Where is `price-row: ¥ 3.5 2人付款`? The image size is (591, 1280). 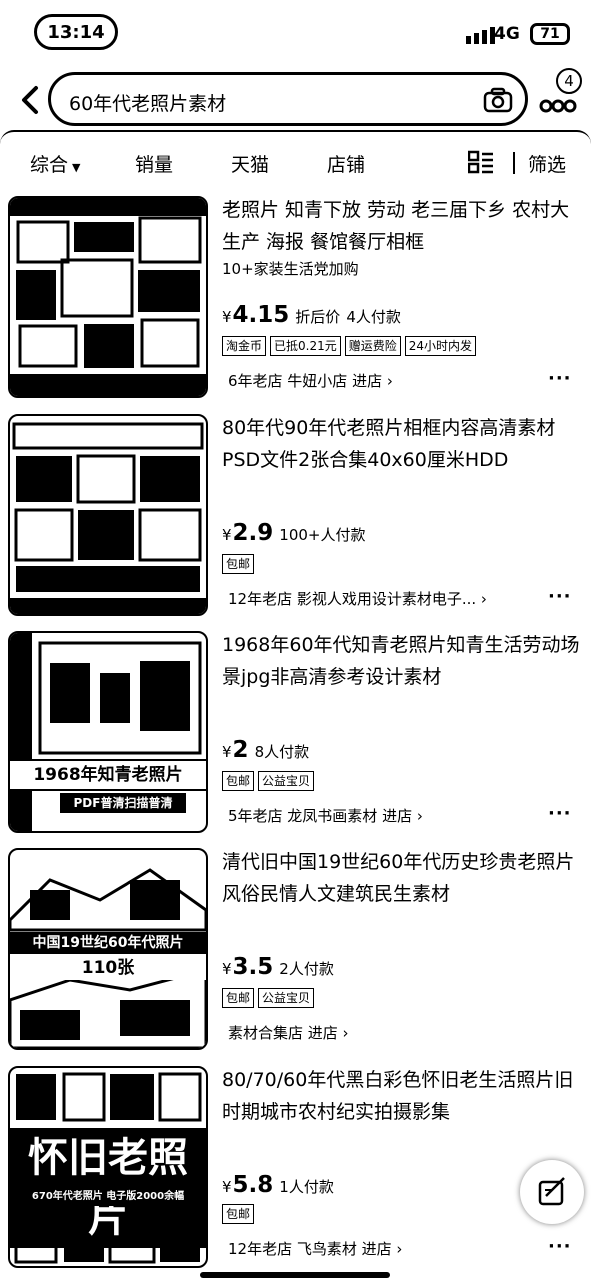
price-row: ¥ 3.5 2人付款 is located at coordinates (278, 967).